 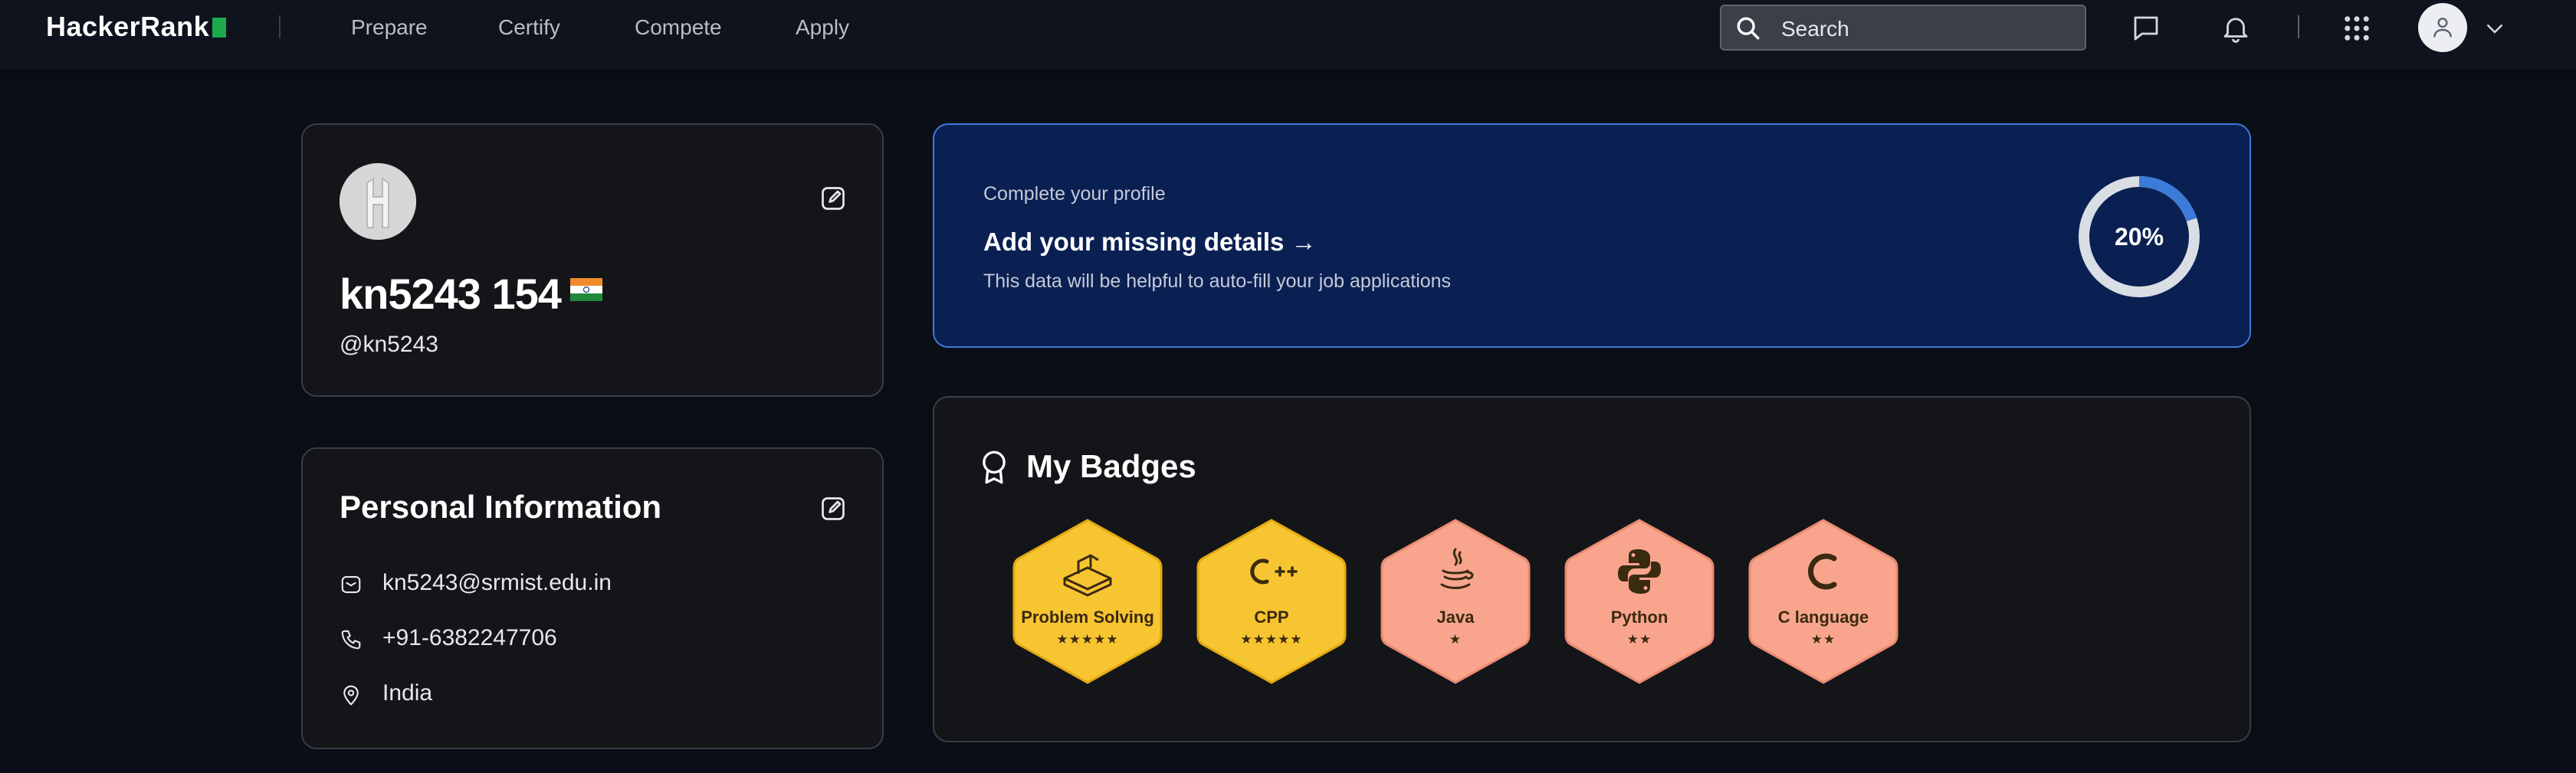 I want to click on search-icon, so click(x=1748, y=28).